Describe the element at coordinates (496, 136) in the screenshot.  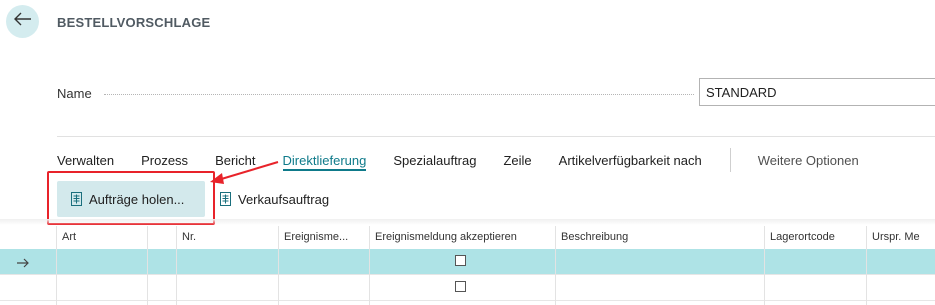
I see `divider` at that location.